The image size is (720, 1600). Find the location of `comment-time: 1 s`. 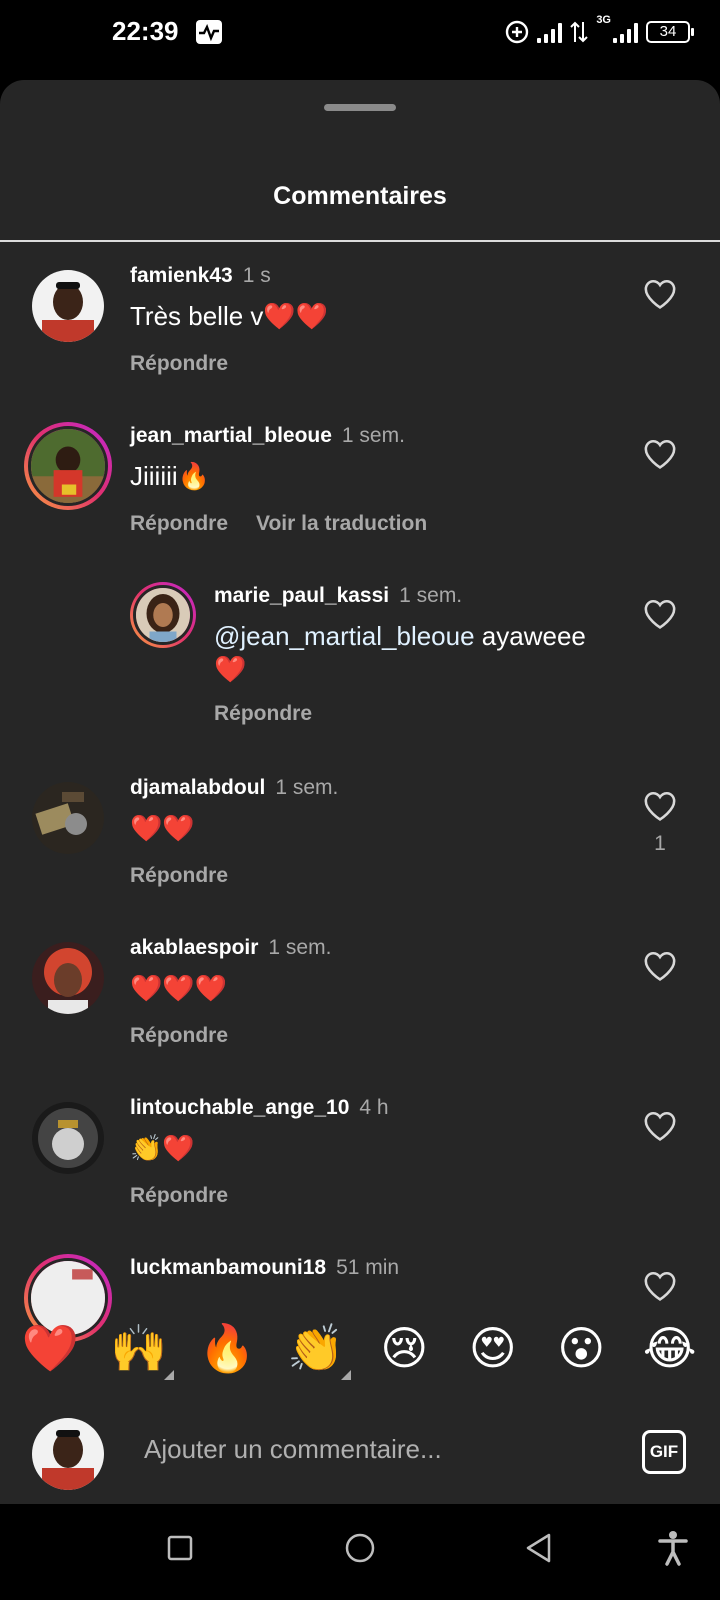

comment-time: 1 s is located at coordinates (256, 275).